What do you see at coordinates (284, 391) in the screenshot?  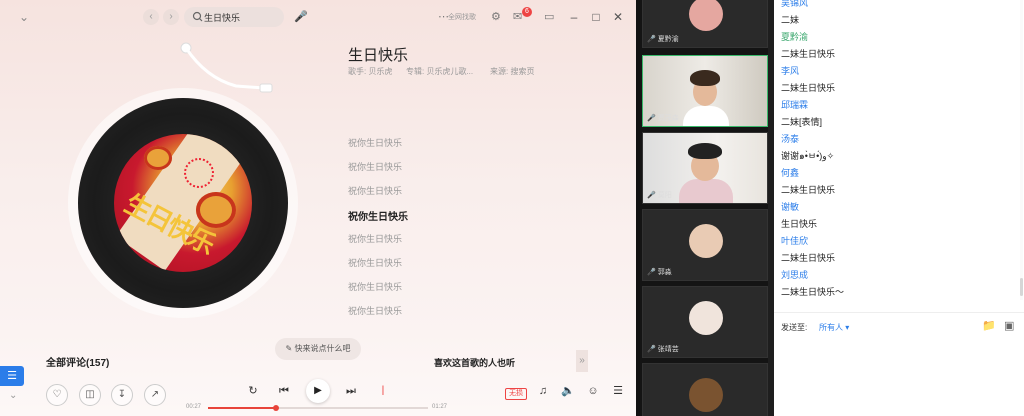 I see `previous-icon: ⏮` at bounding box center [284, 391].